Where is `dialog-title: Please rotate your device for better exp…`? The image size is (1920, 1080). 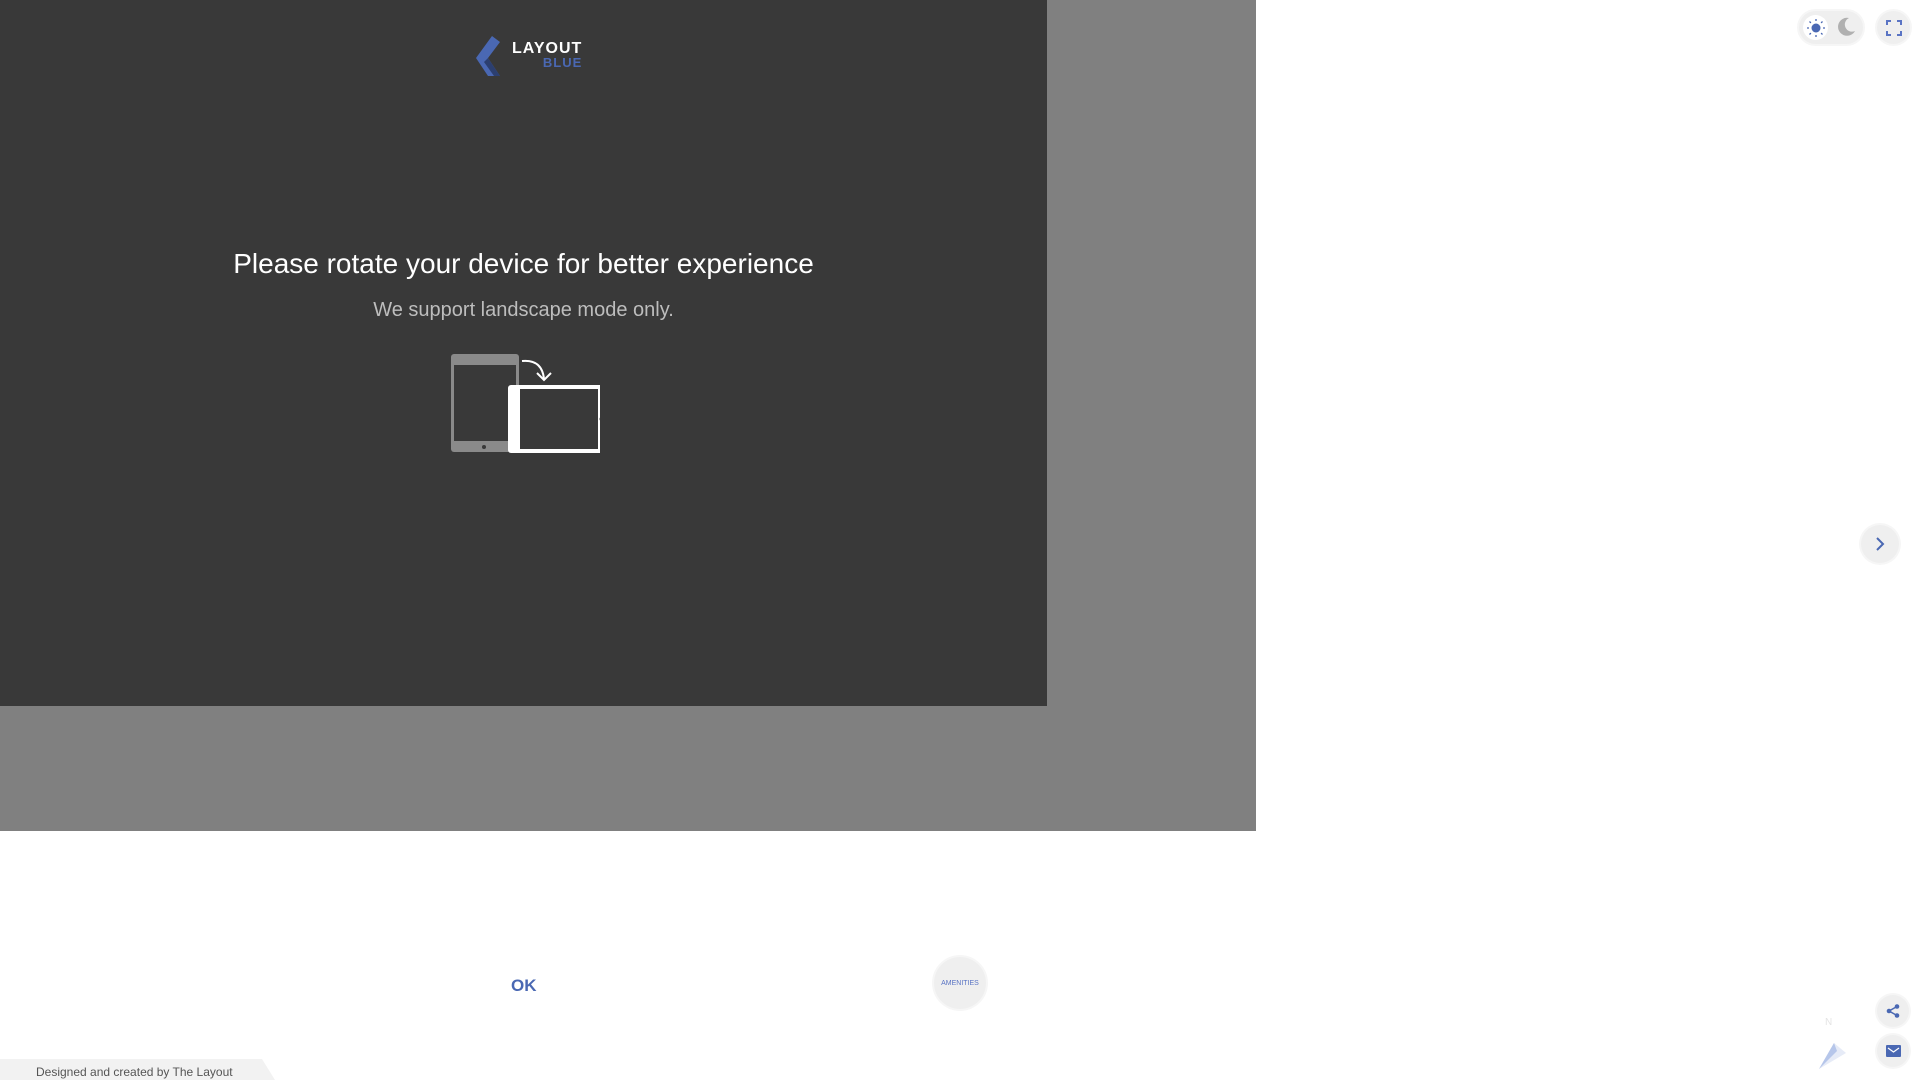 dialog-title: Please rotate your device for better exp… is located at coordinates (523, 263).